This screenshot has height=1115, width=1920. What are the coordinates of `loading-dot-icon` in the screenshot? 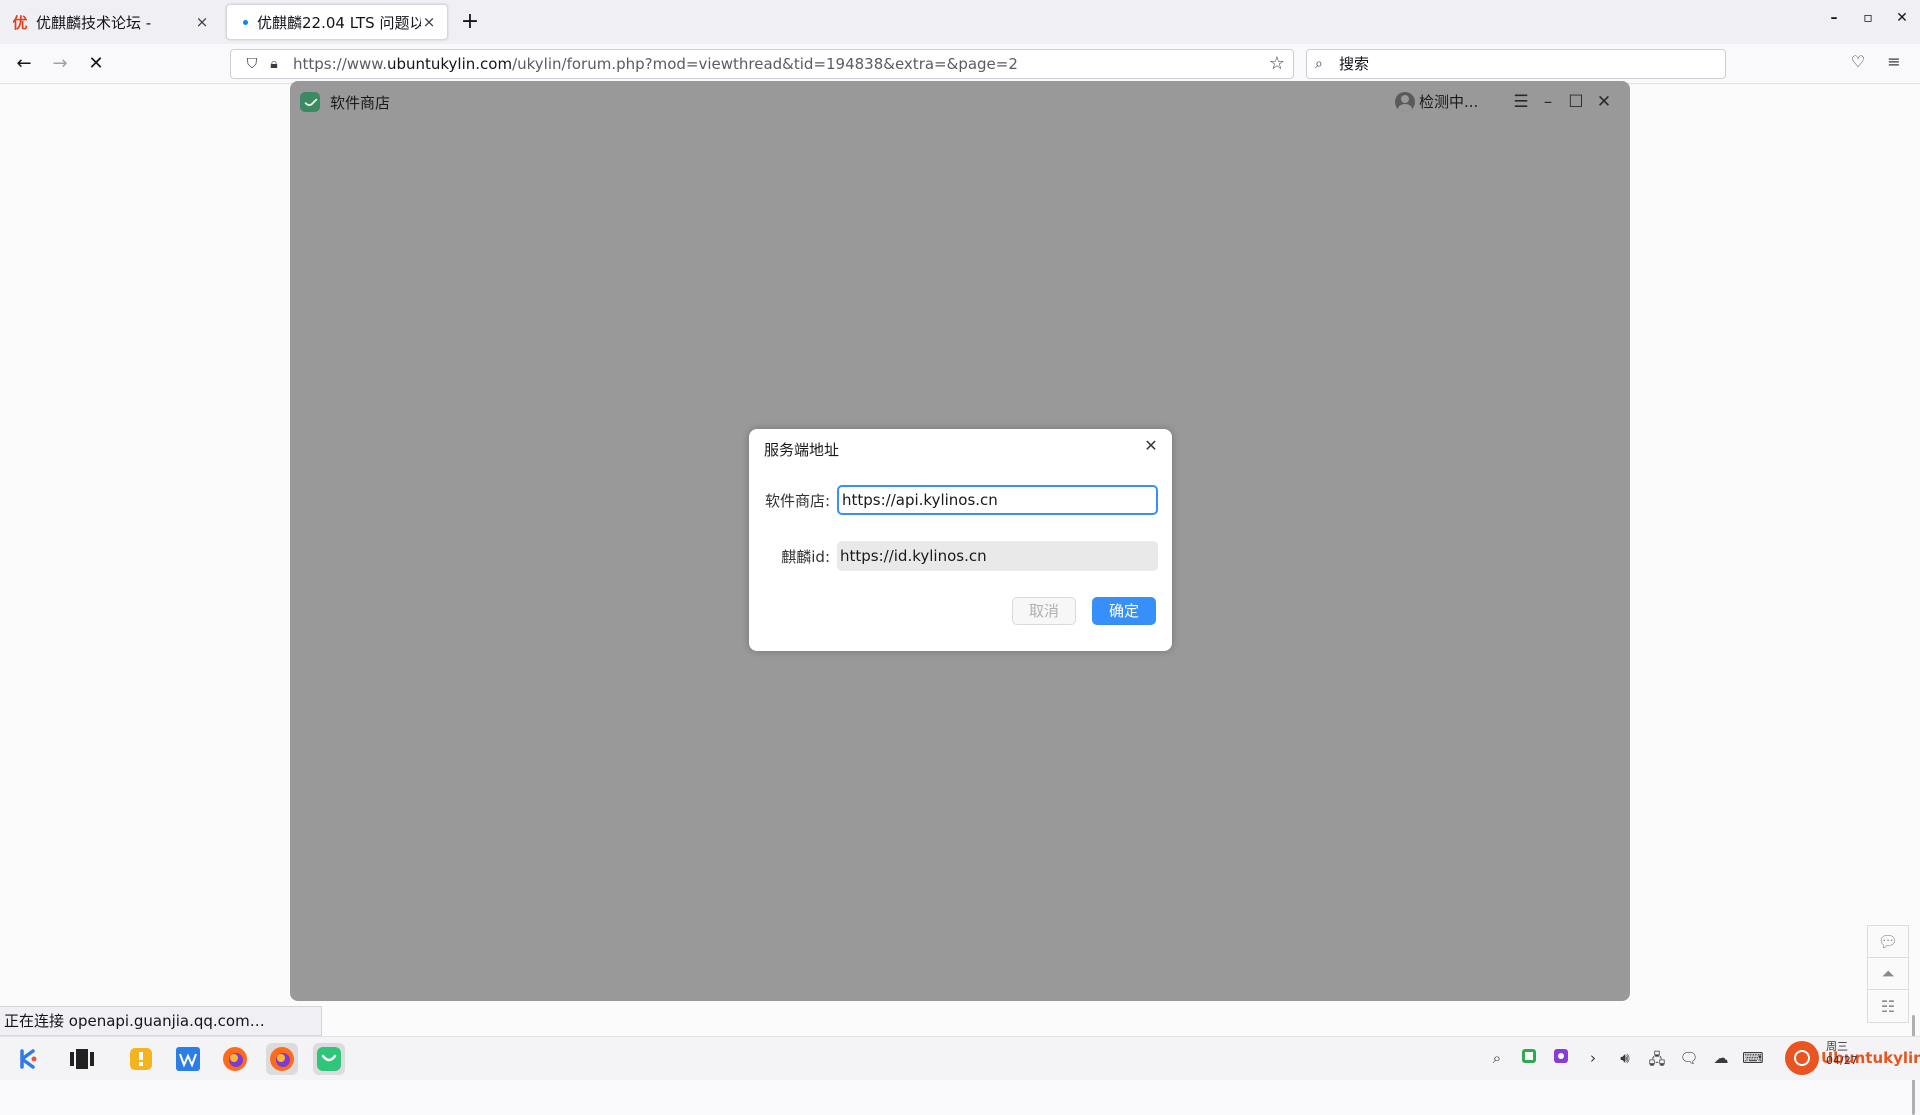 It's located at (245, 22).